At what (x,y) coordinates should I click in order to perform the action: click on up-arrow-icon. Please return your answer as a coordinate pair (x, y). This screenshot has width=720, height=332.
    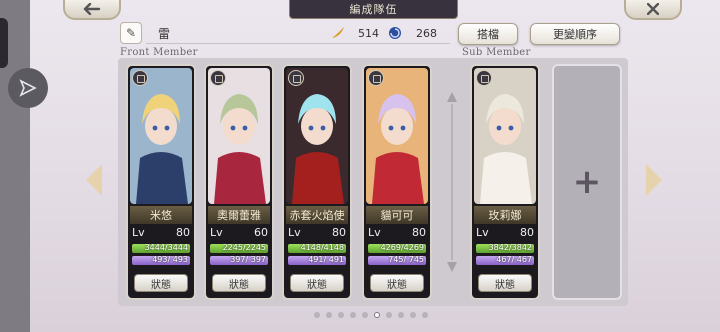
    Looking at the image, I should click on (452, 97).